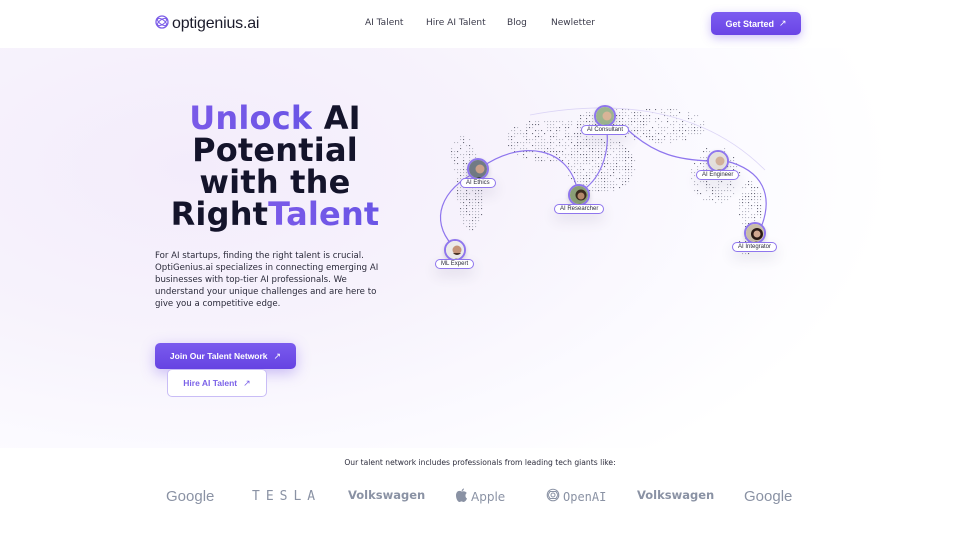  What do you see at coordinates (456, 23) in the screenshot?
I see `nav-hire-ai-talent: Hire AI Talent` at bounding box center [456, 23].